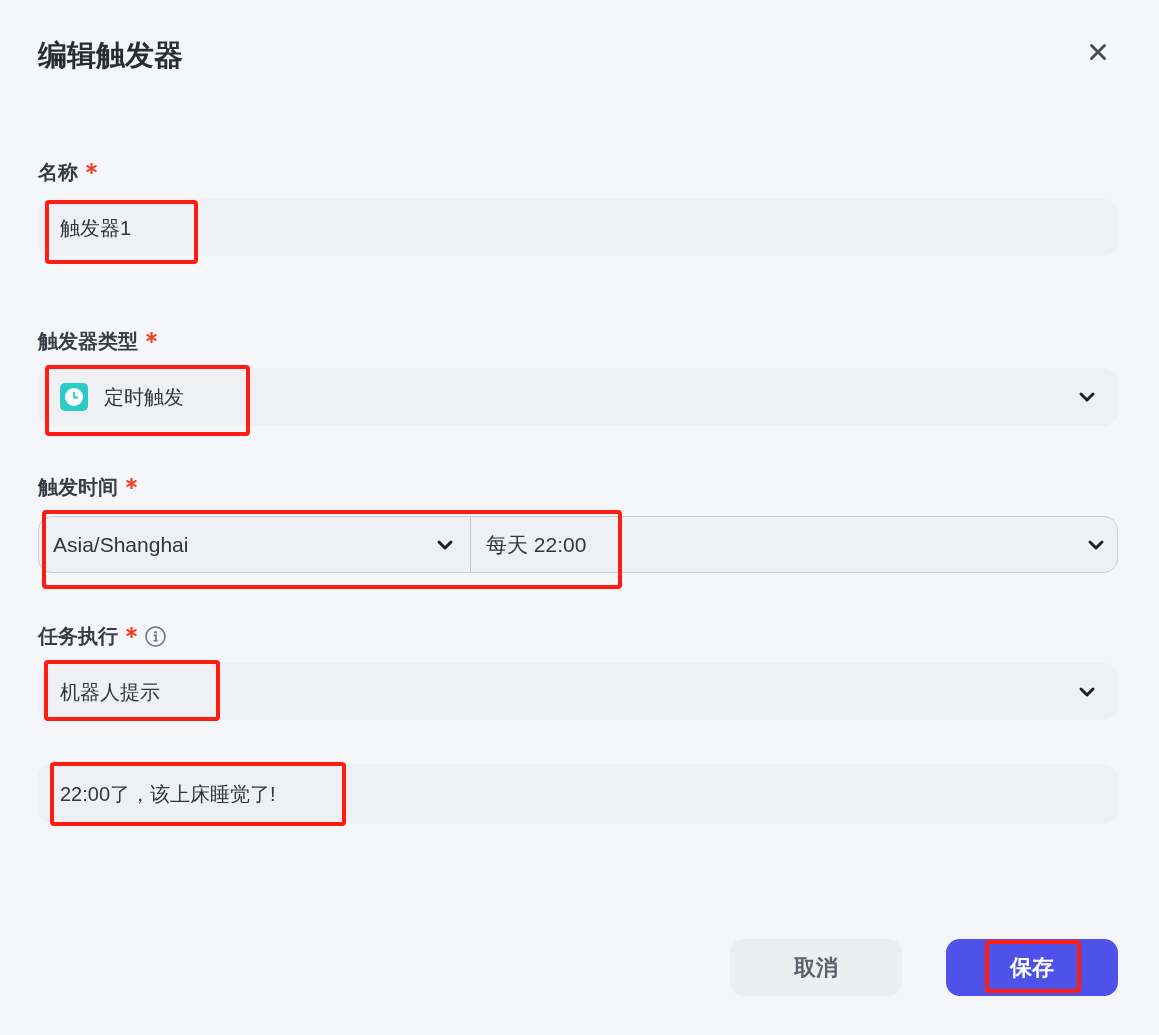  What do you see at coordinates (58, 172) in the screenshot?
I see `field-label: 名称` at bounding box center [58, 172].